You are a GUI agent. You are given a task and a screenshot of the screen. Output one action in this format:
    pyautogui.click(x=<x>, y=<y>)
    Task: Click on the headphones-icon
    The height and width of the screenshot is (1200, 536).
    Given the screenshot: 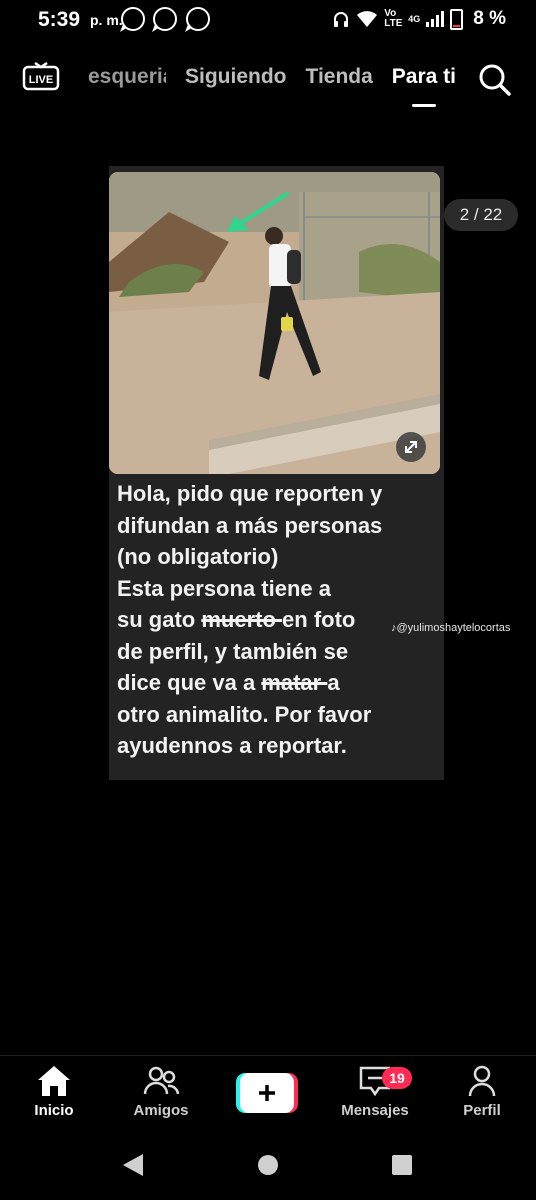 What is the action you would take?
    pyautogui.click(x=341, y=19)
    